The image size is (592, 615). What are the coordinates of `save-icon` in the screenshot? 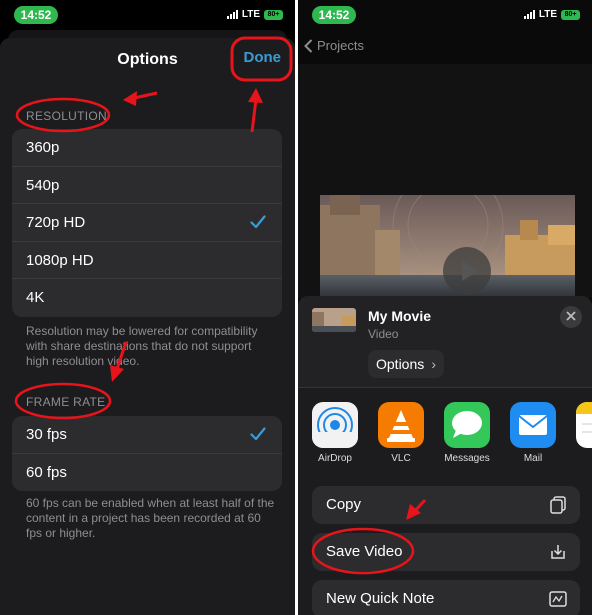 It's located at (558, 552).